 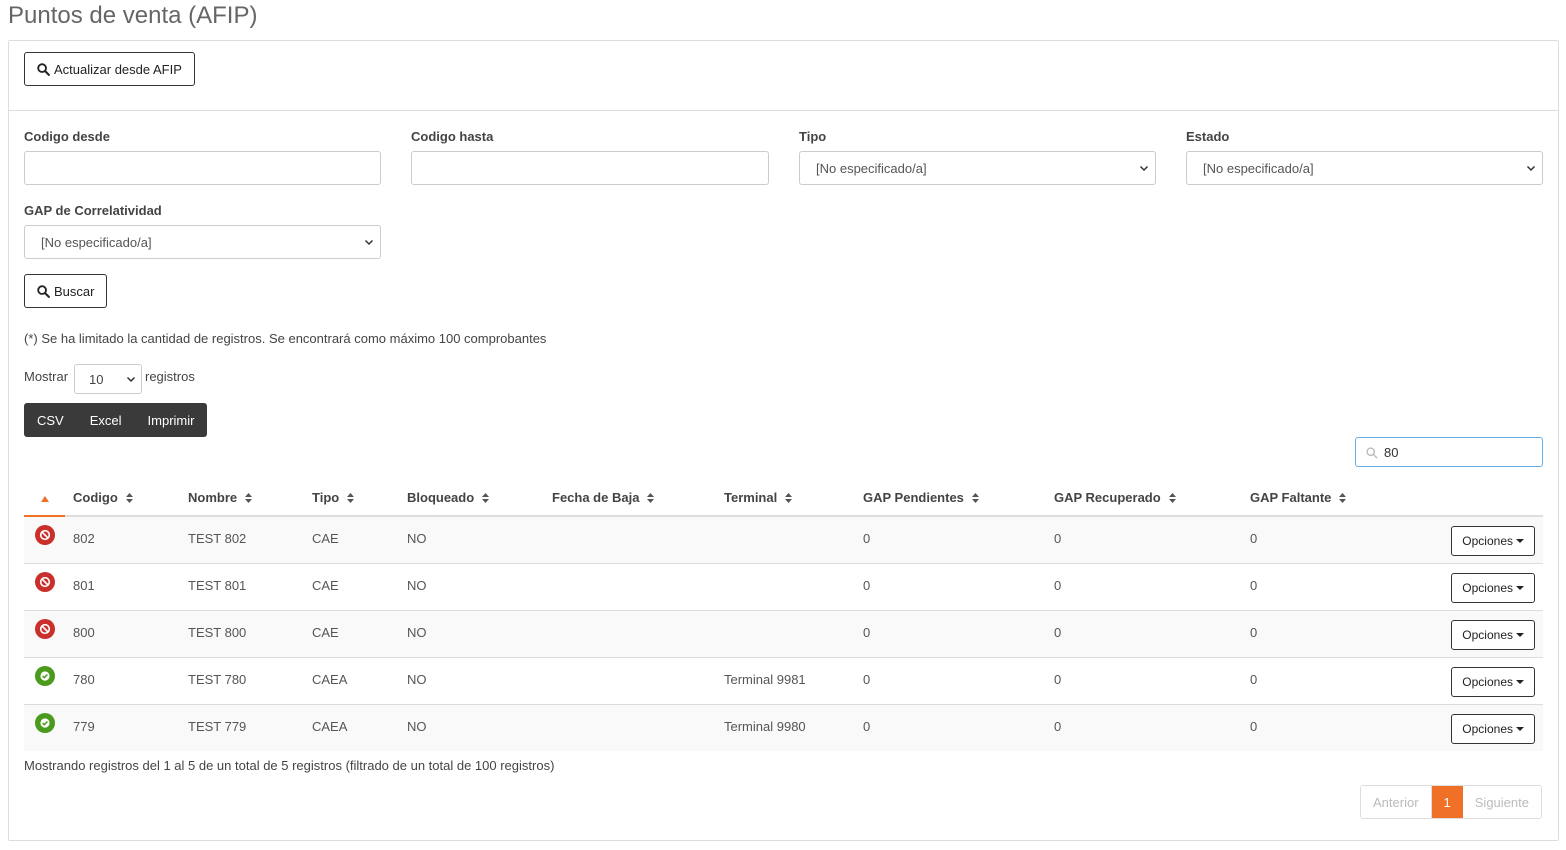 What do you see at coordinates (171, 420) in the screenshot?
I see `print-button: Imprimir` at bounding box center [171, 420].